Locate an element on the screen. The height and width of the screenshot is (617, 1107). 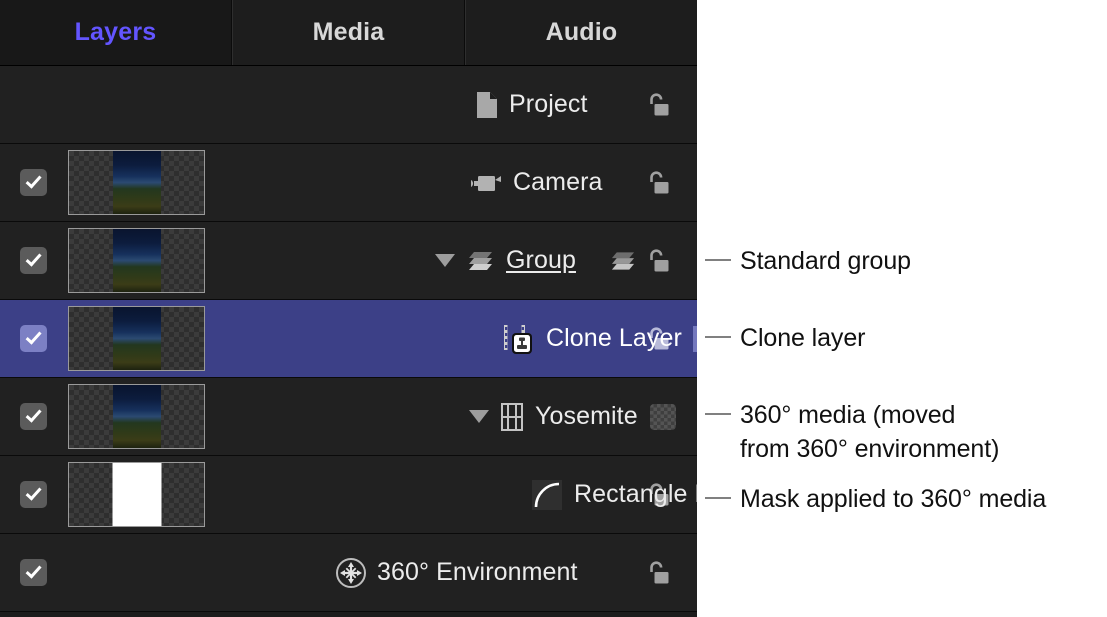
layer-title: 360° Environment is located at coordinates (477, 572).